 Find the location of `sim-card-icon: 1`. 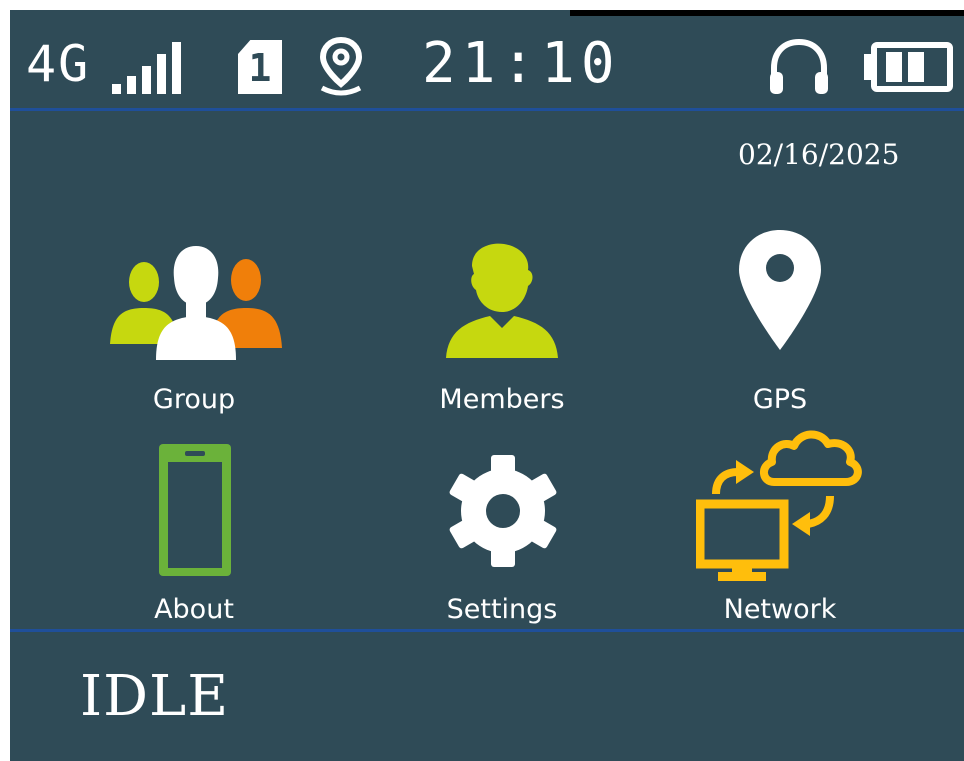

sim-card-icon: 1 is located at coordinates (260, 67).